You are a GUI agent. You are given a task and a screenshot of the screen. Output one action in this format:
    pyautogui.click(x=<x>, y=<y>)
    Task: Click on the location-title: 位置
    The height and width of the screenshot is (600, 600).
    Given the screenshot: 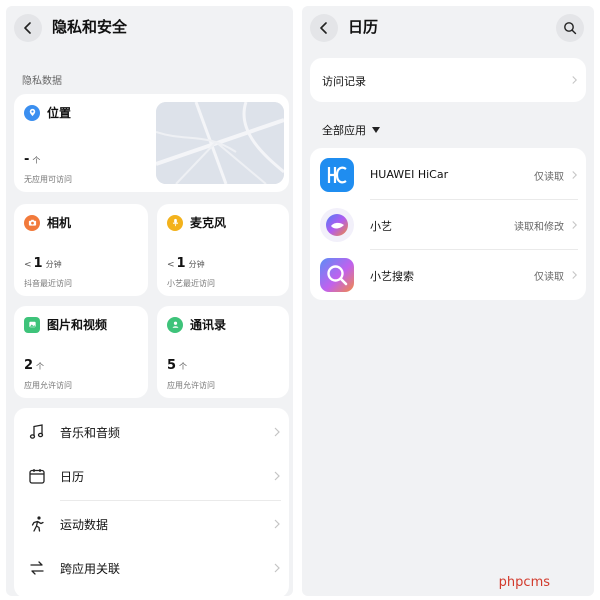 What is the action you would take?
    pyautogui.click(x=59, y=113)
    